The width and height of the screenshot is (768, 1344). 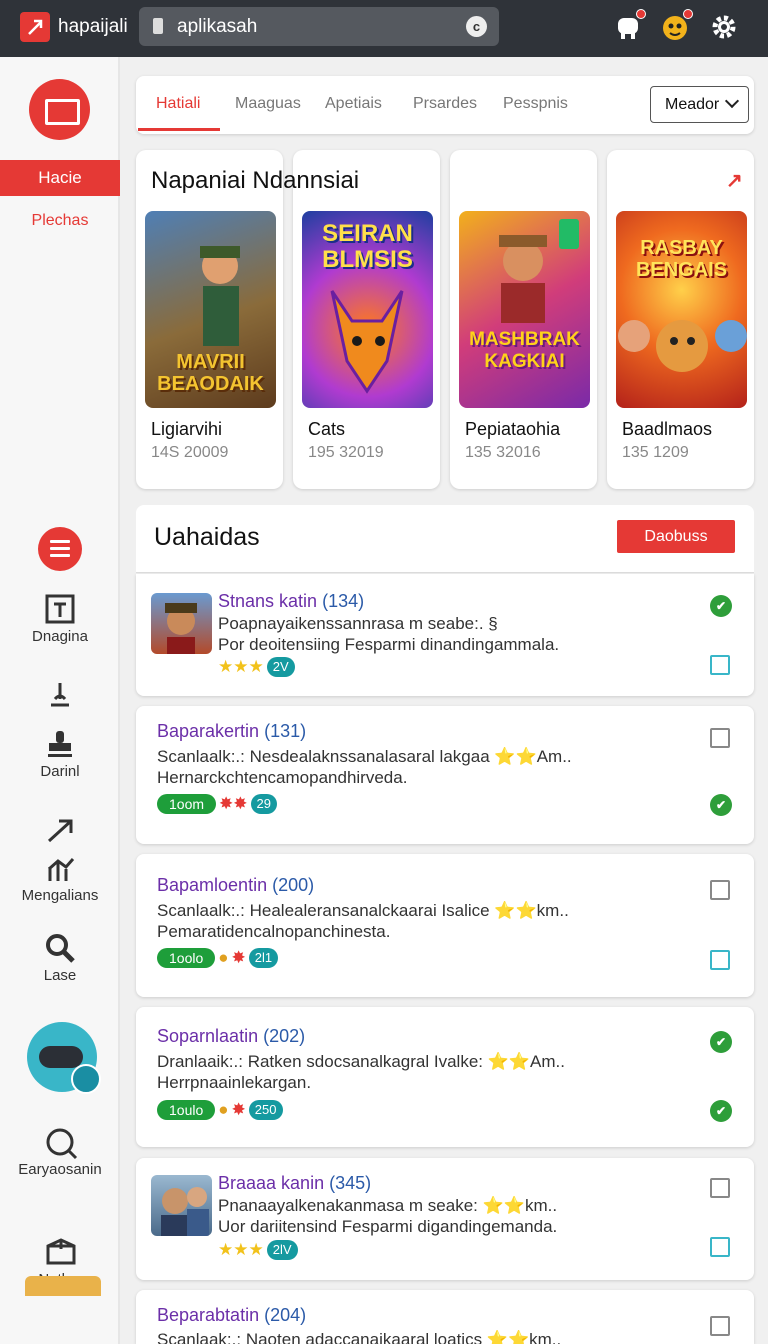 I want to click on sort-dropdown: Meador, so click(x=699, y=104).